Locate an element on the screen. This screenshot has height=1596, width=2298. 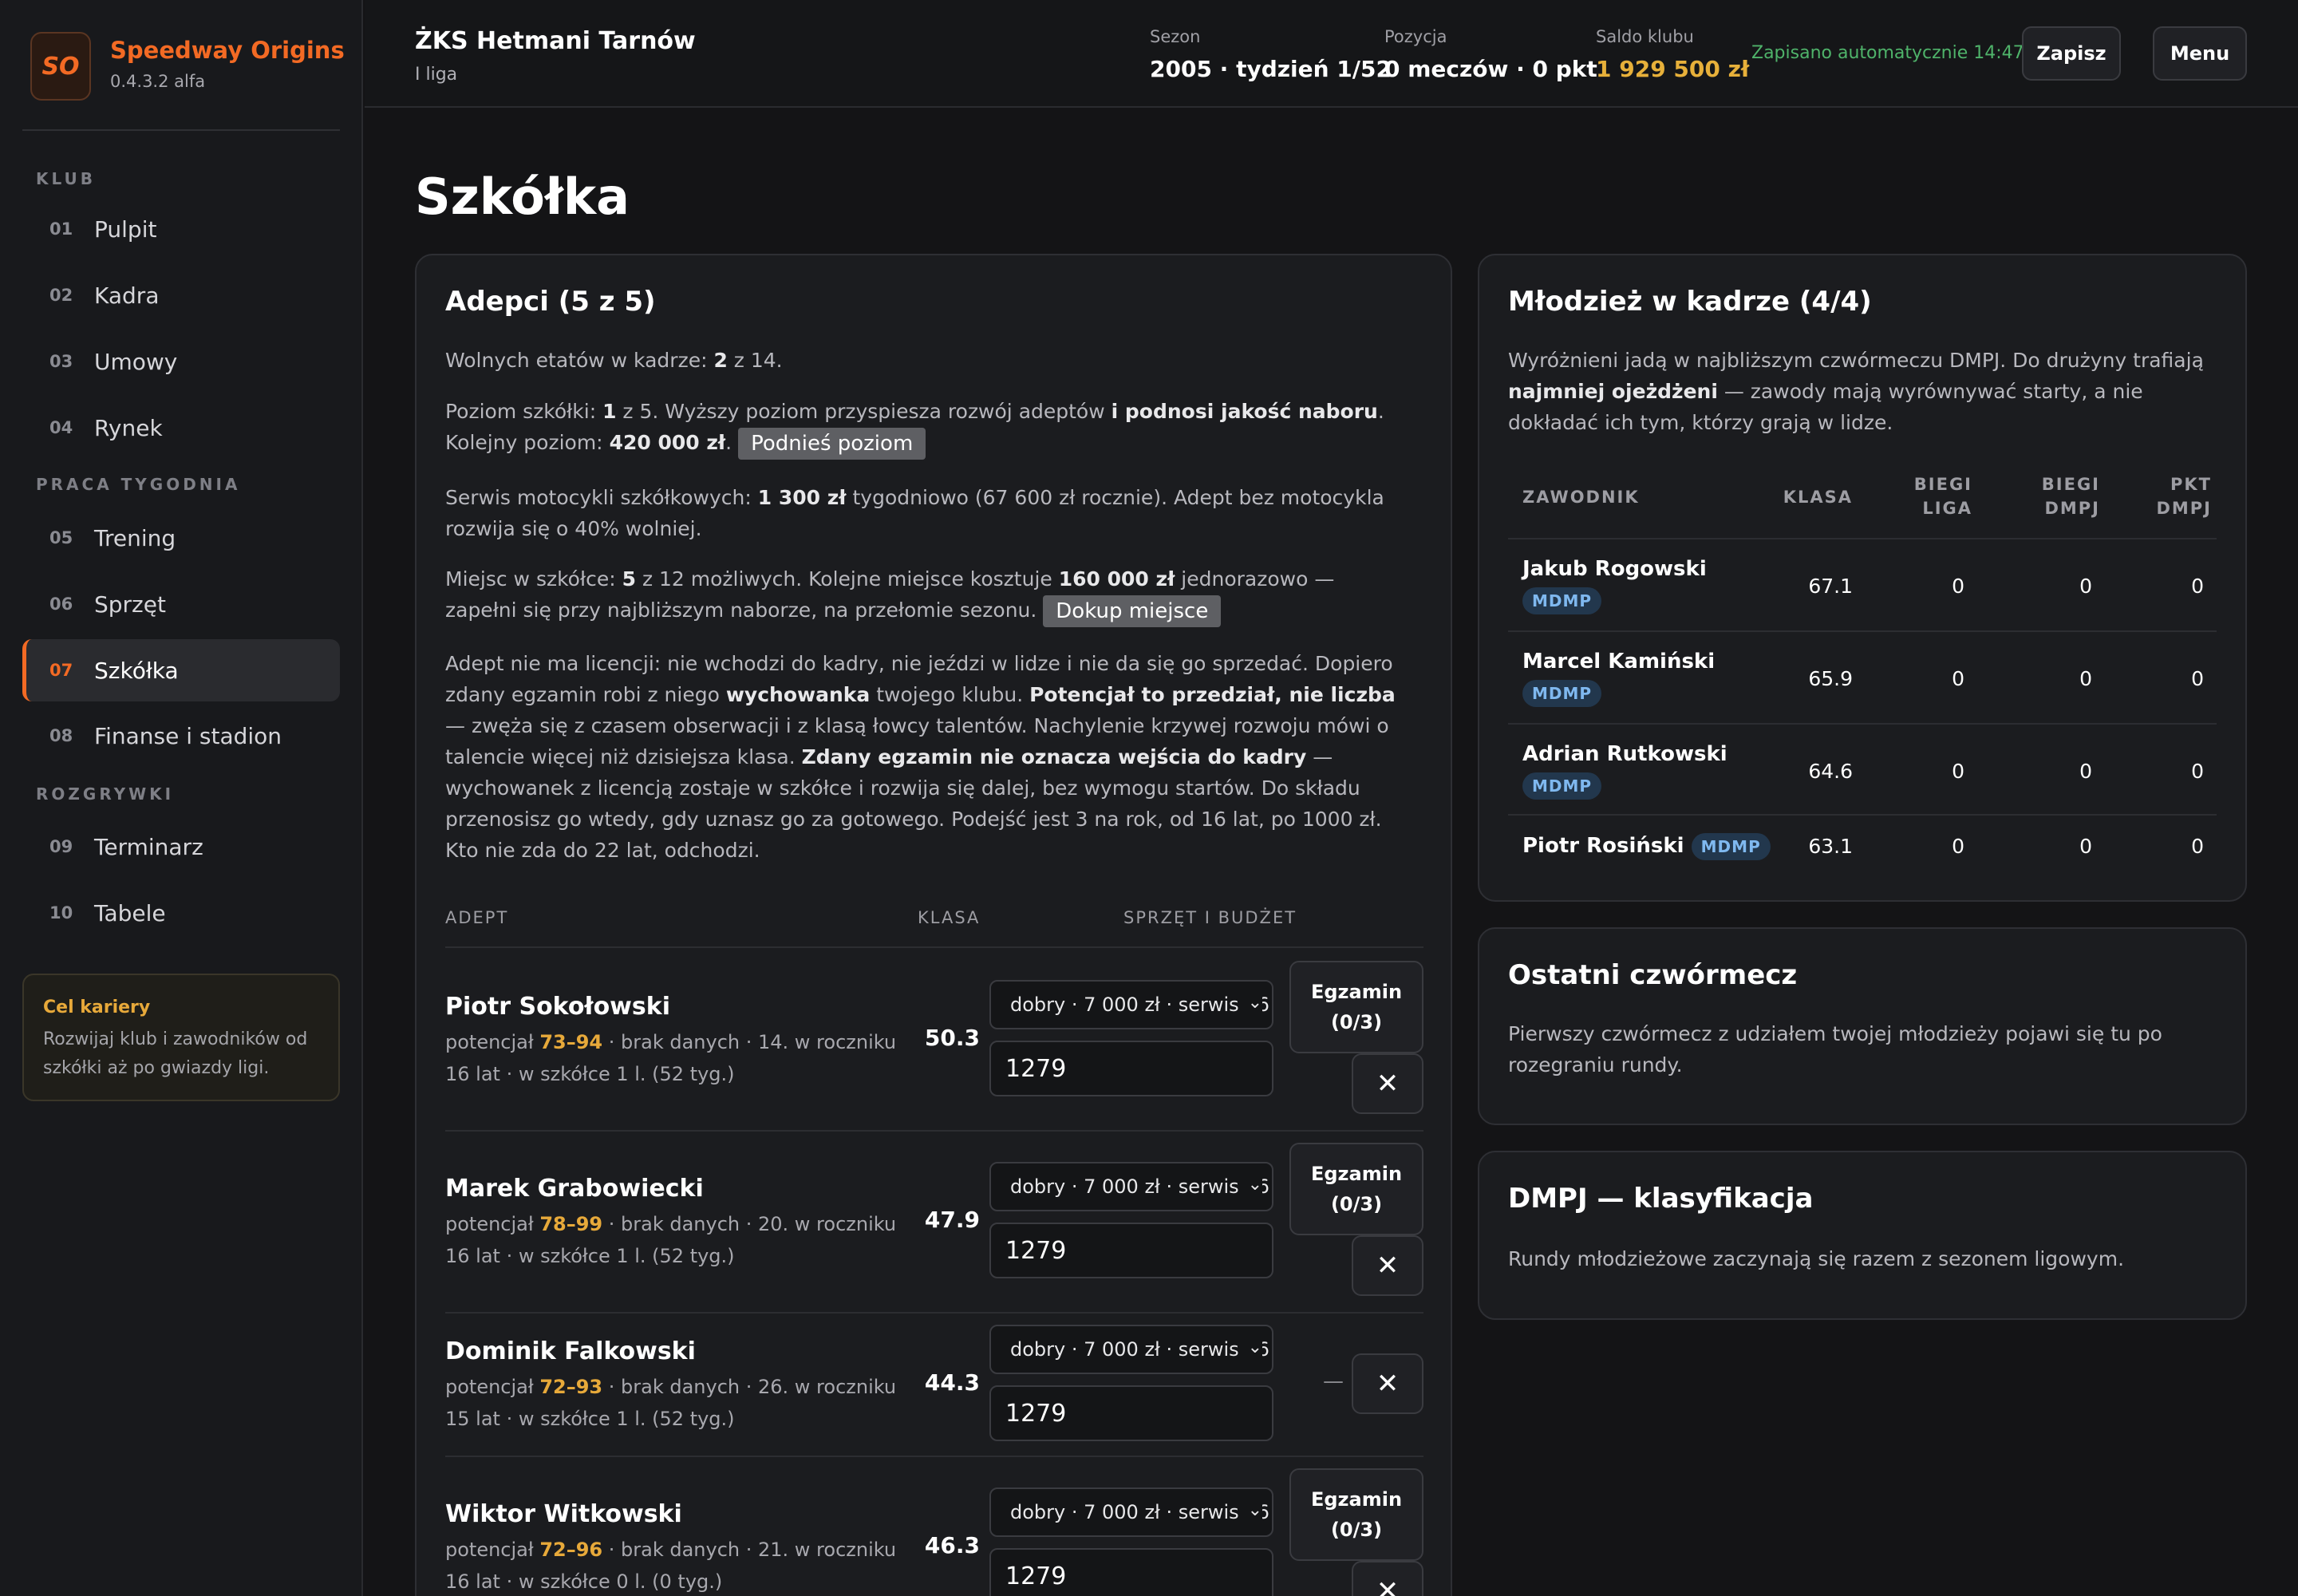
adept-name: Marek Grabowiecki is located at coordinates (574, 1189).